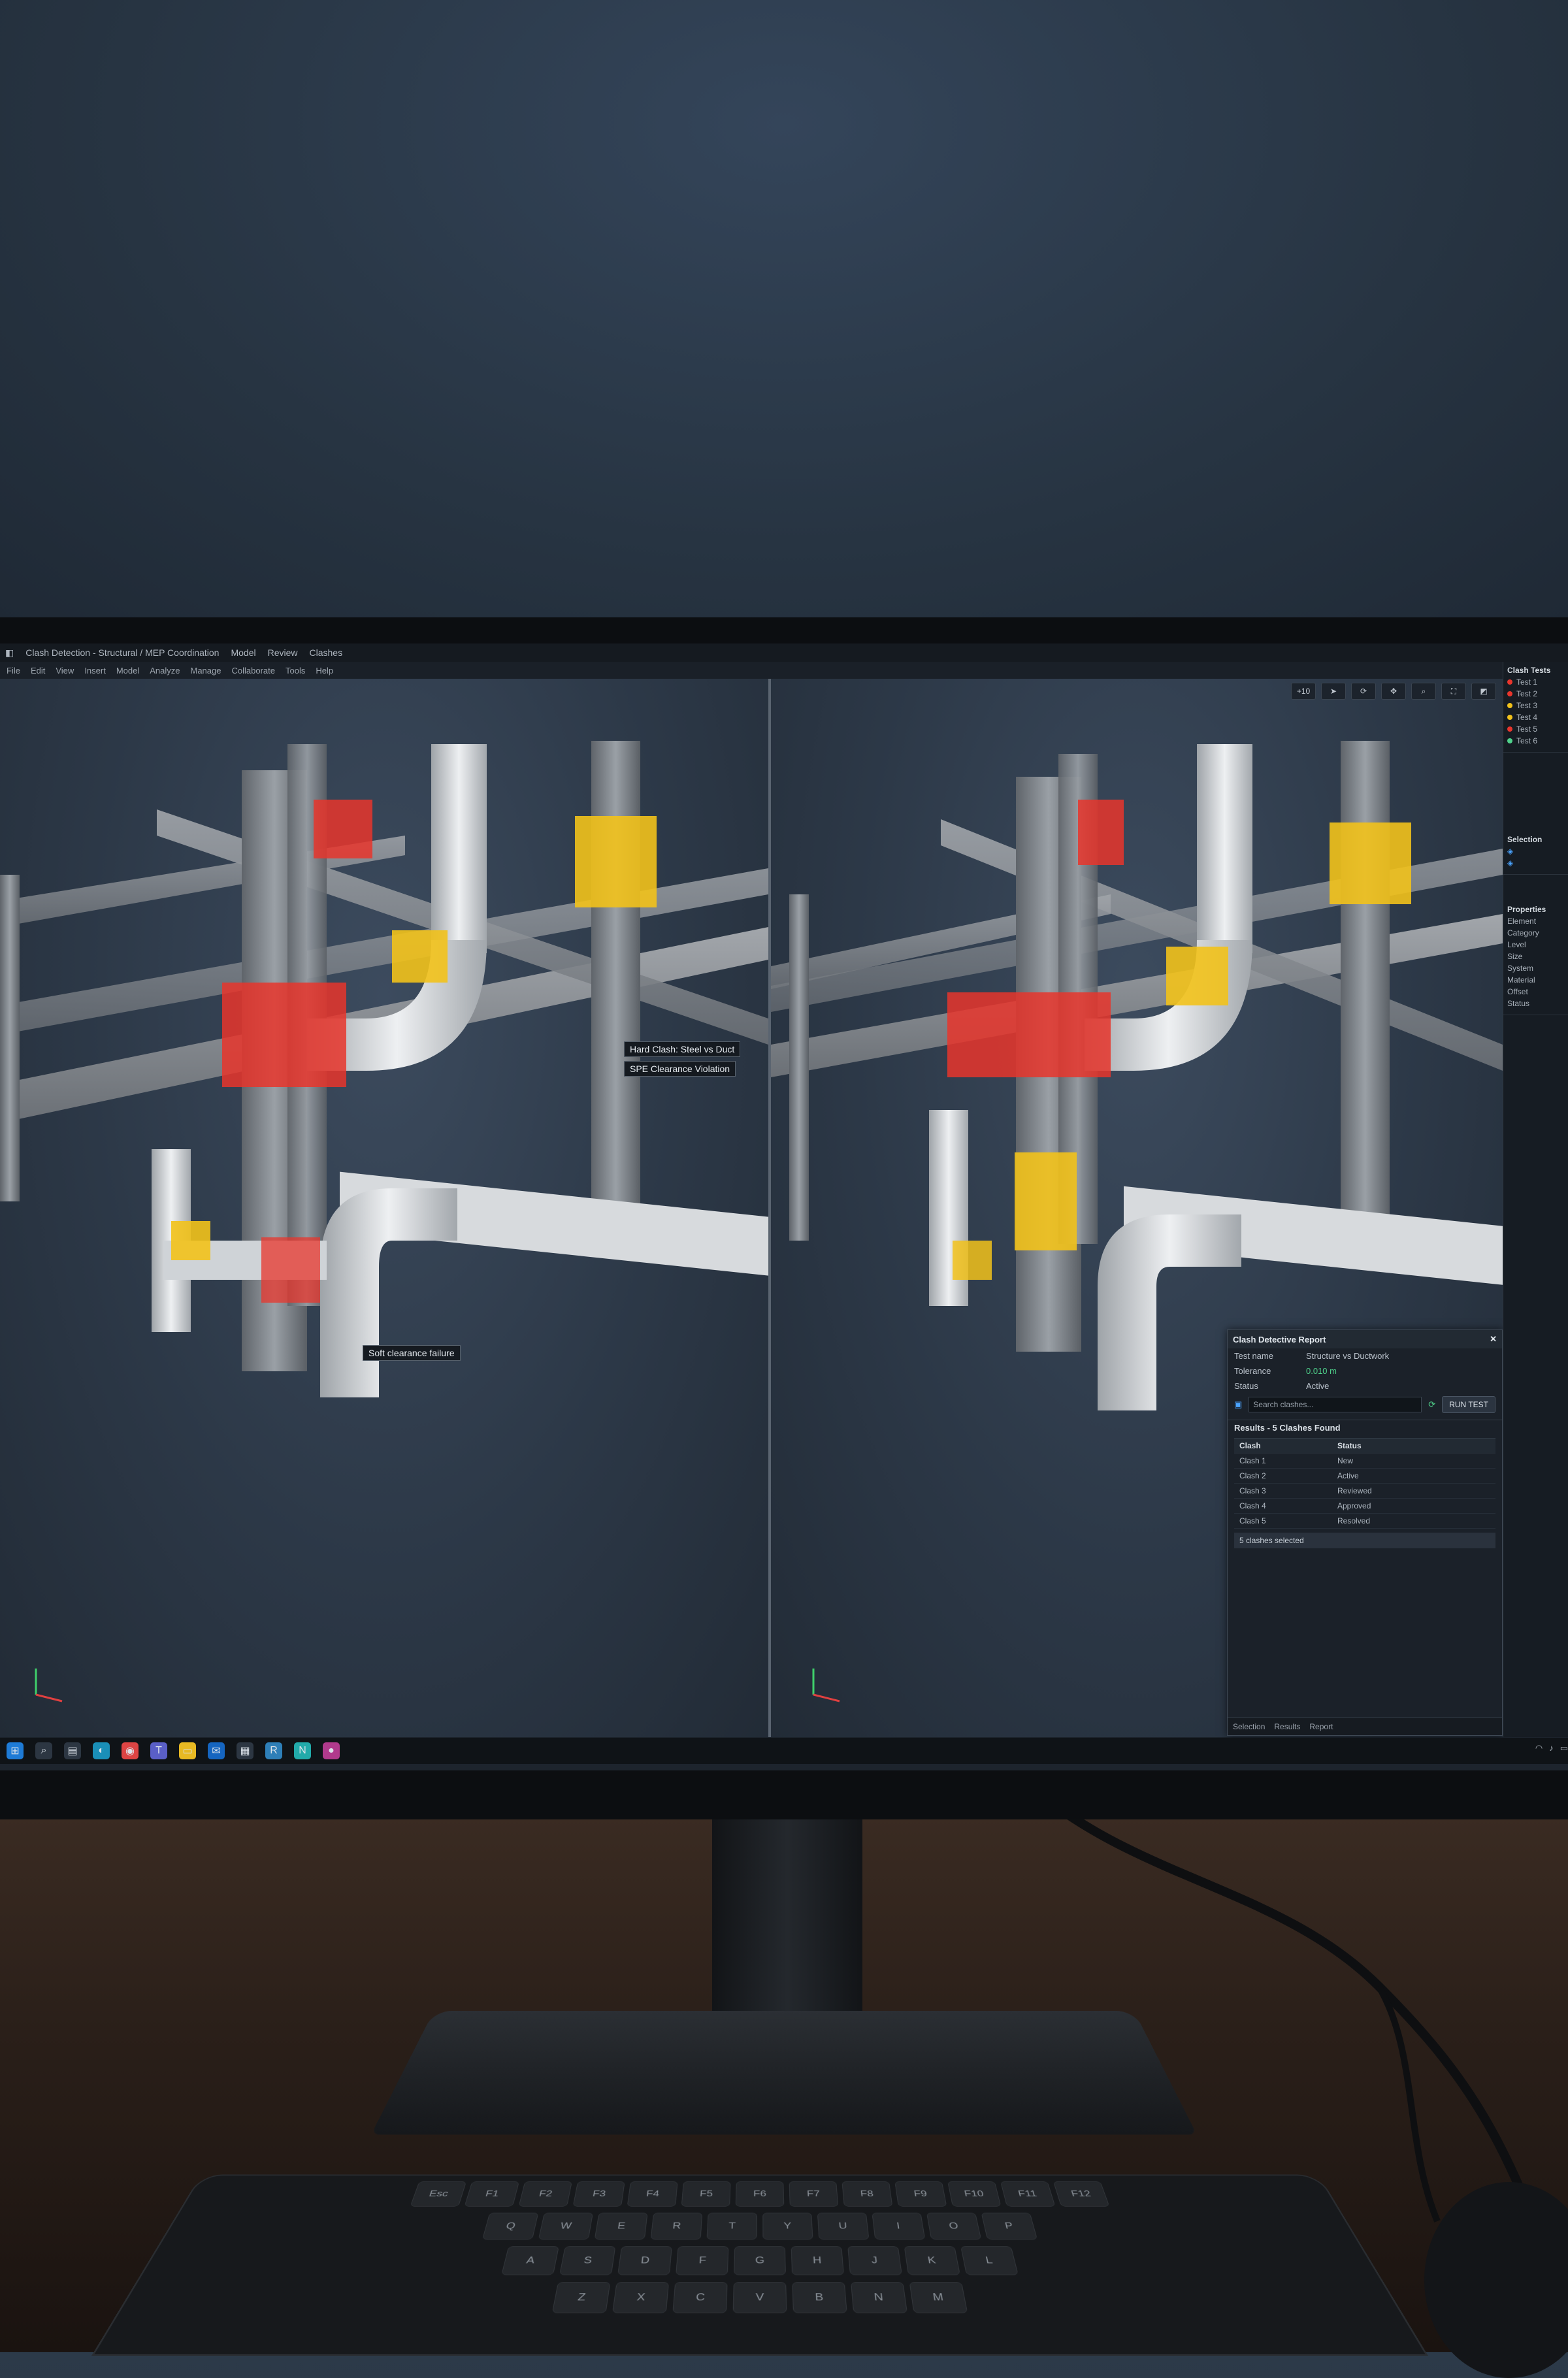  I want to click on selection-status: 5 clashes selected, so click(1364, 1540).